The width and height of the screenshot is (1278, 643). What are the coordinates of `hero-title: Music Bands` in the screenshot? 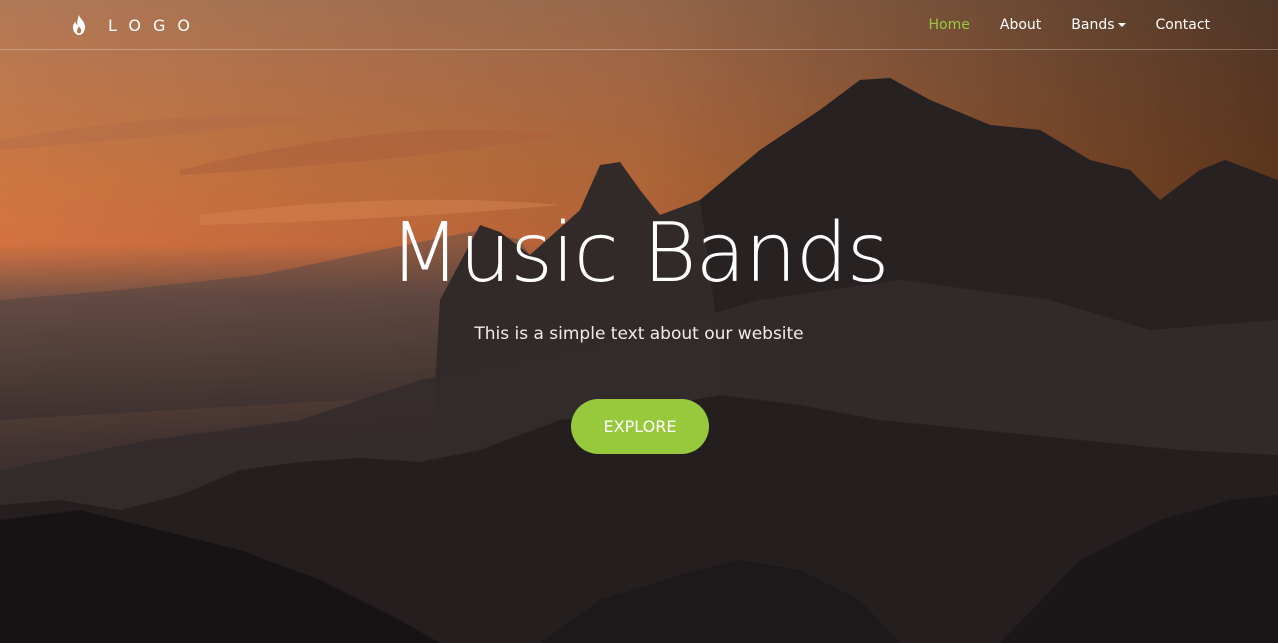 It's located at (639, 253).